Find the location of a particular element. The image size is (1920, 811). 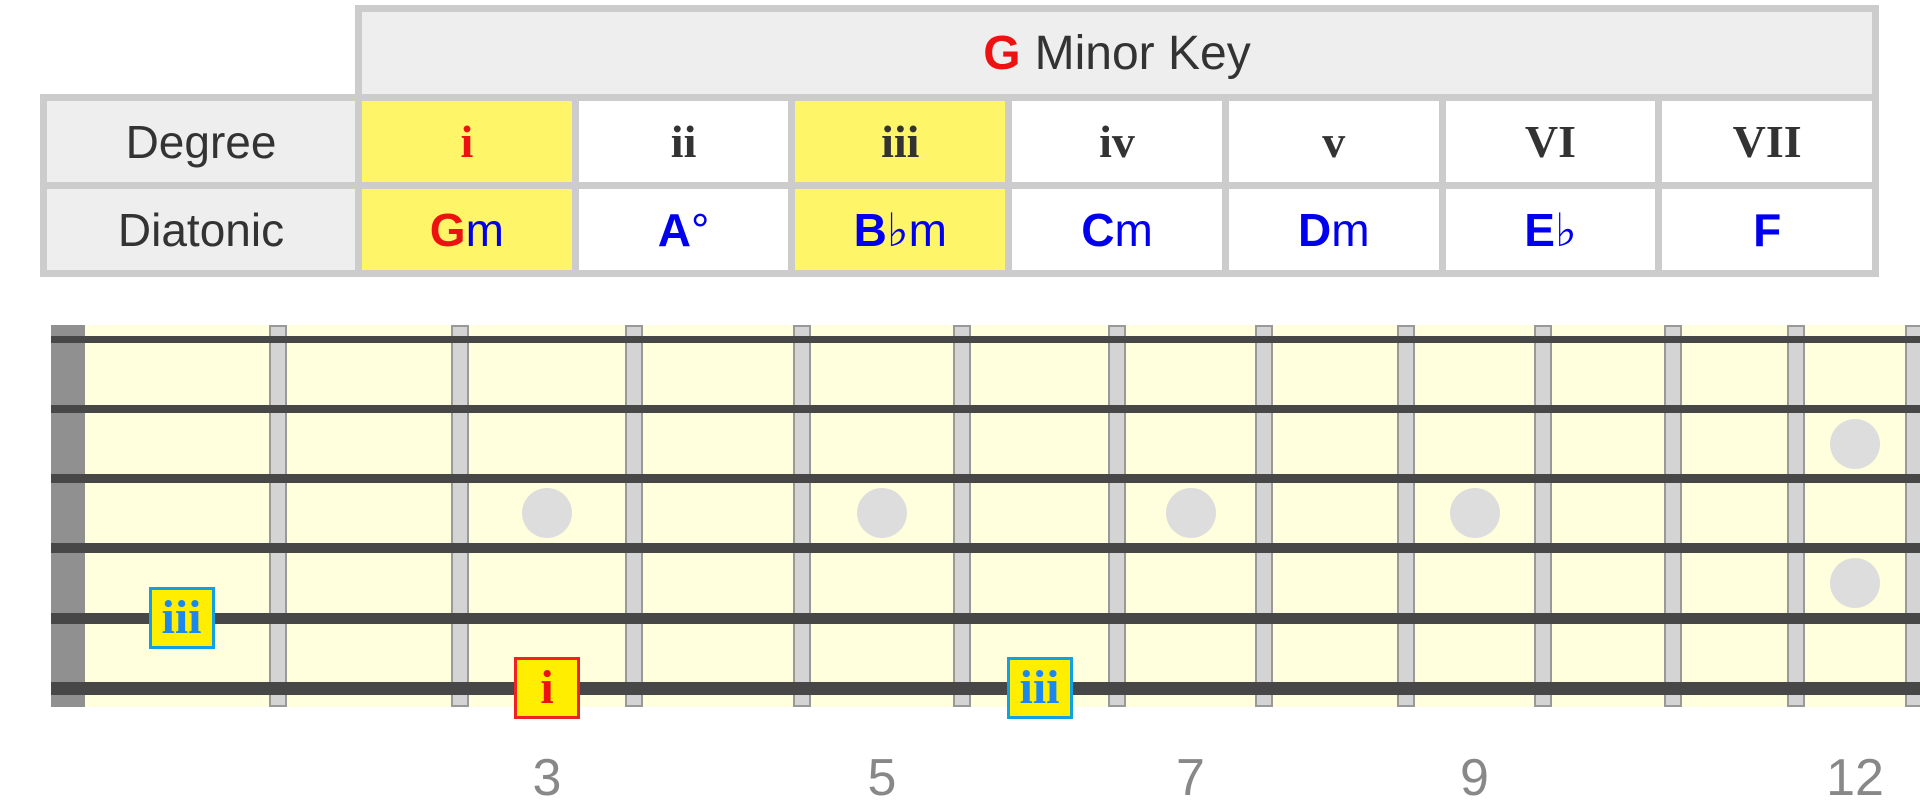

key-title-text: Minor Key is located at coordinates (1142, 53).